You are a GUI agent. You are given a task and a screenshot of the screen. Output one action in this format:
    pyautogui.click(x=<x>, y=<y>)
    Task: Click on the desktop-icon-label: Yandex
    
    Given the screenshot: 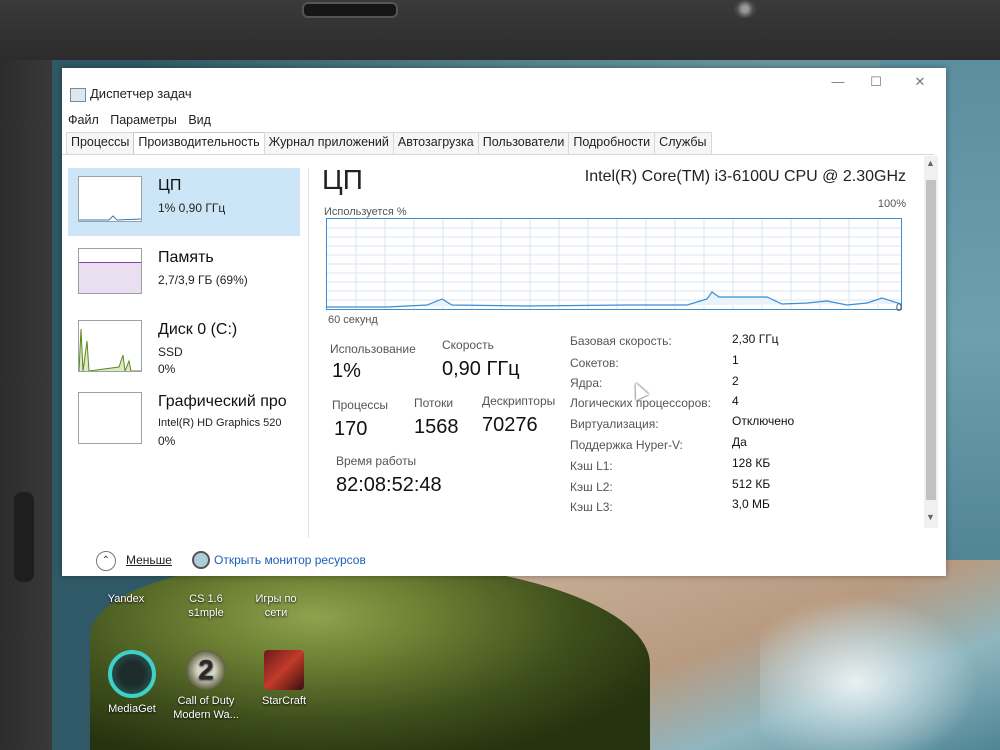 What is the action you would take?
    pyautogui.click(x=126, y=599)
    